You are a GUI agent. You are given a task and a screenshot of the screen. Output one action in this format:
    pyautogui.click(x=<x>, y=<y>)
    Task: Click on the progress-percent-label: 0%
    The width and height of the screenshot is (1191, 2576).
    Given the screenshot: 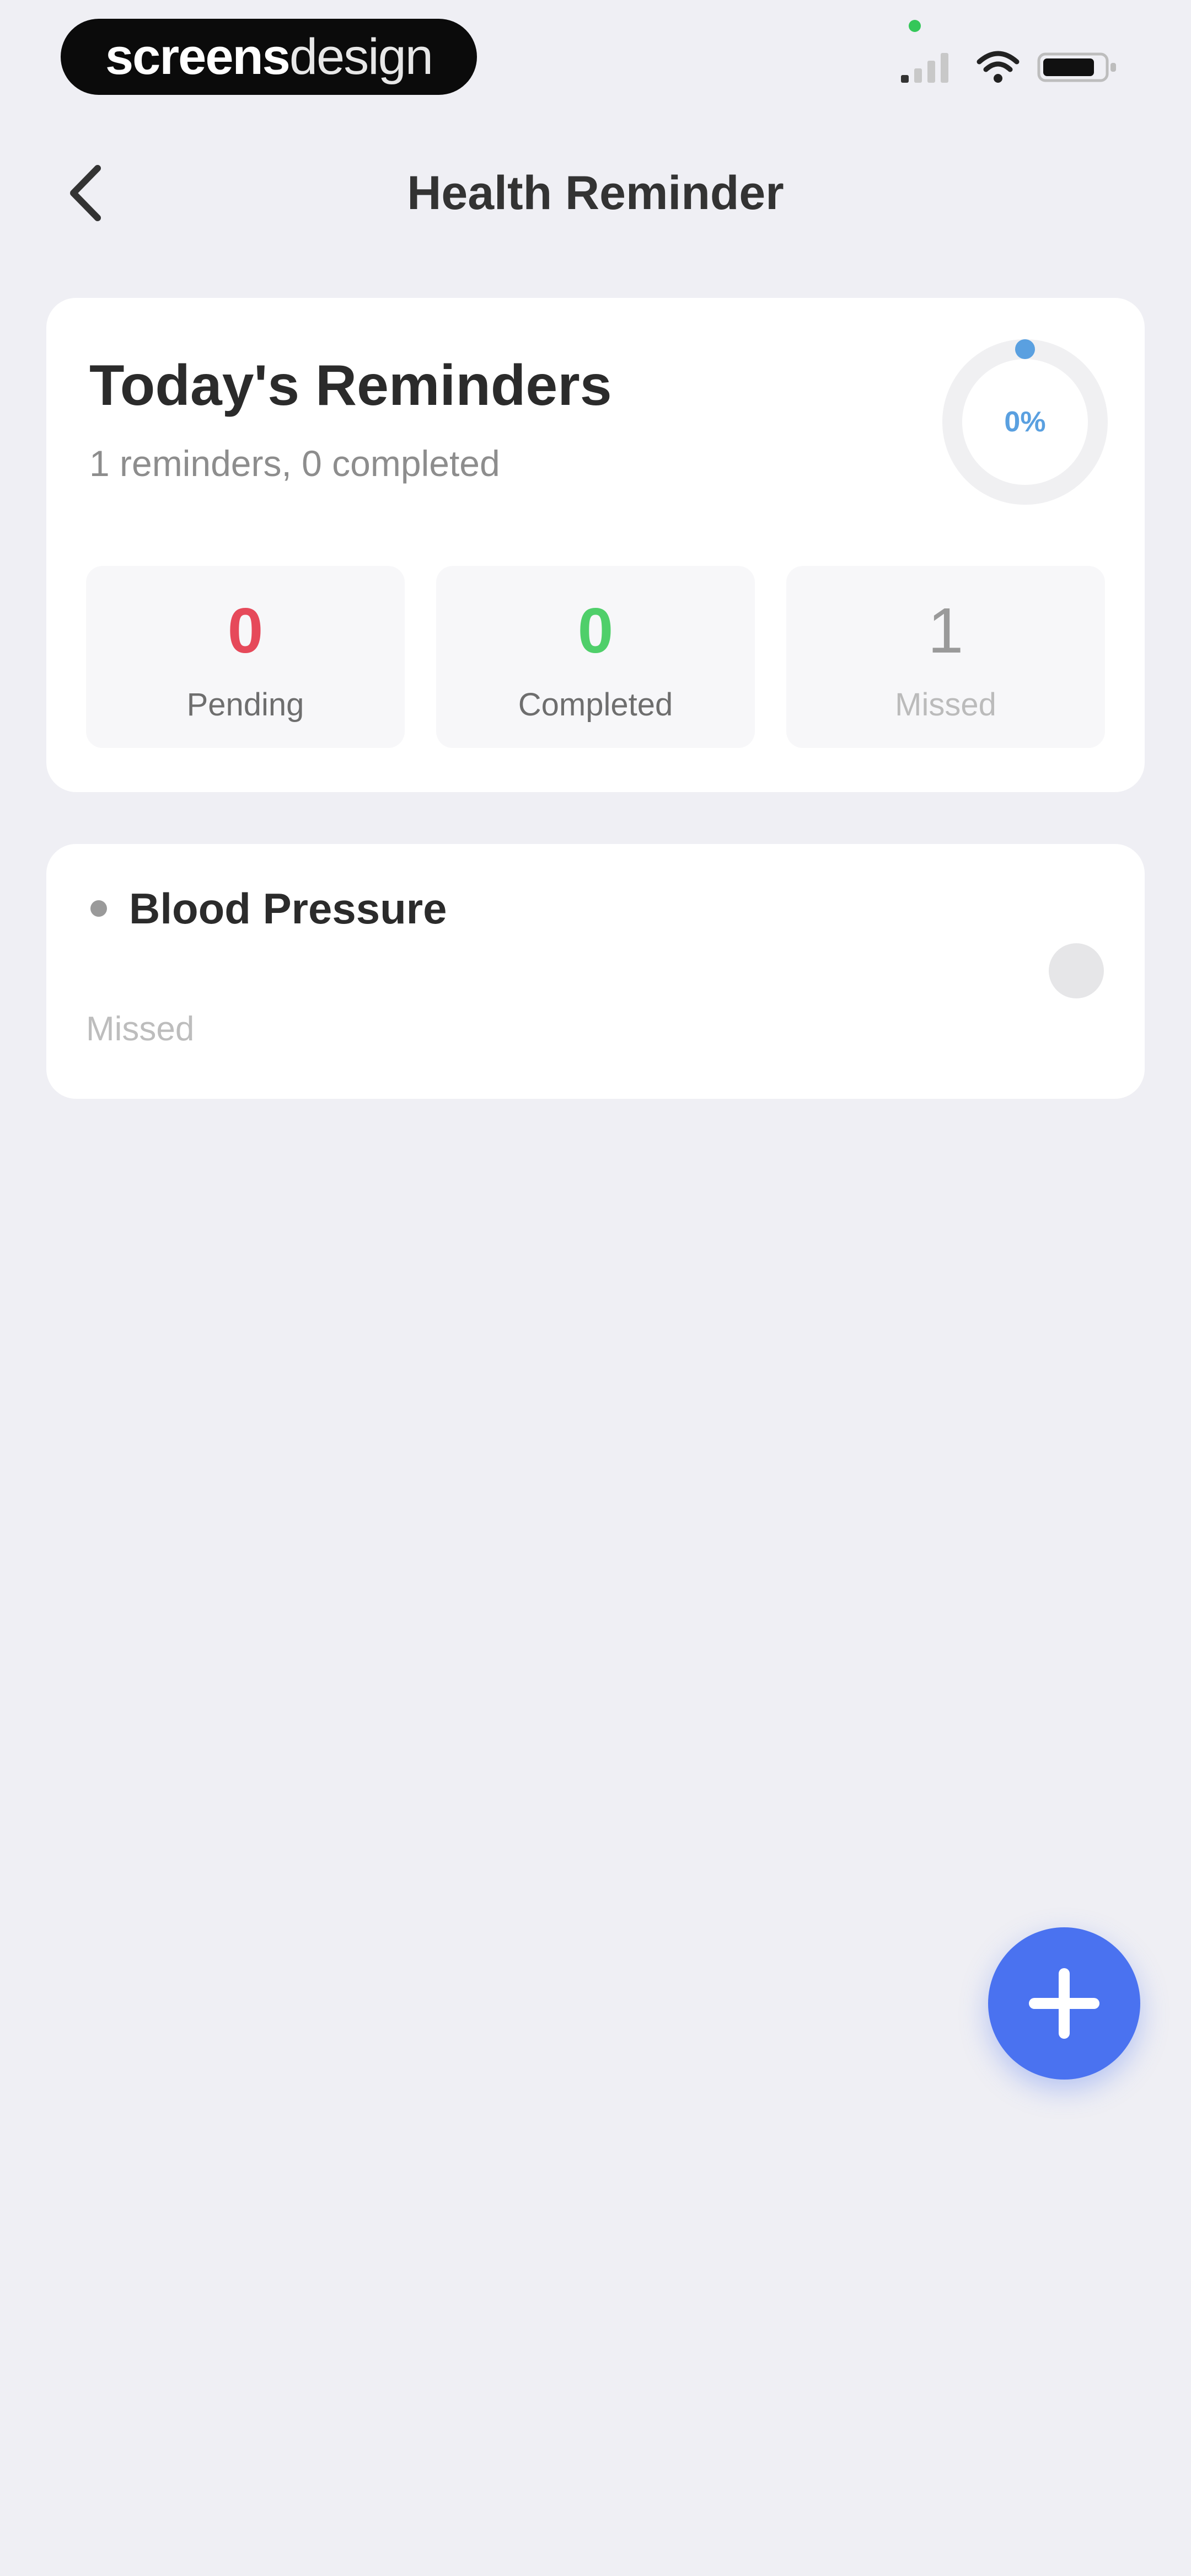 What is the action you would take?
    pyautogui.click(x=1025, y=422)
    